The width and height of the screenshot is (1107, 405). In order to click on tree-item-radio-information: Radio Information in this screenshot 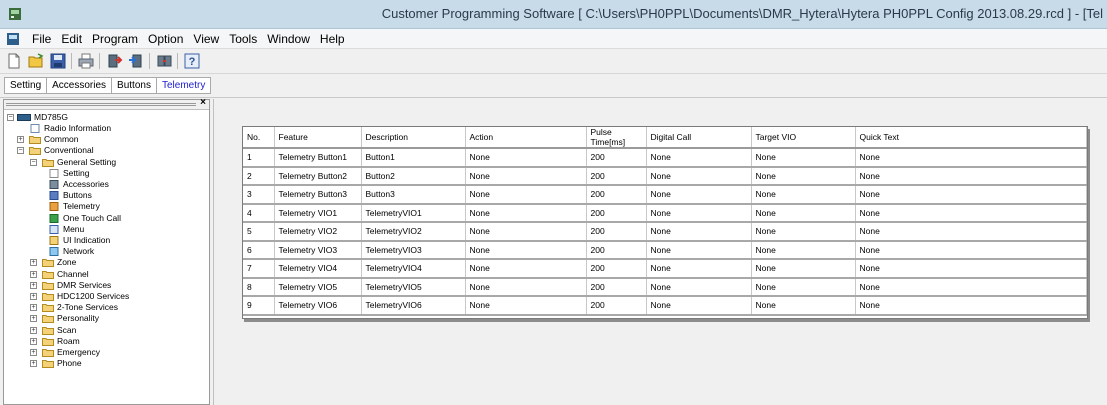, I will do `click(104, 128)`.